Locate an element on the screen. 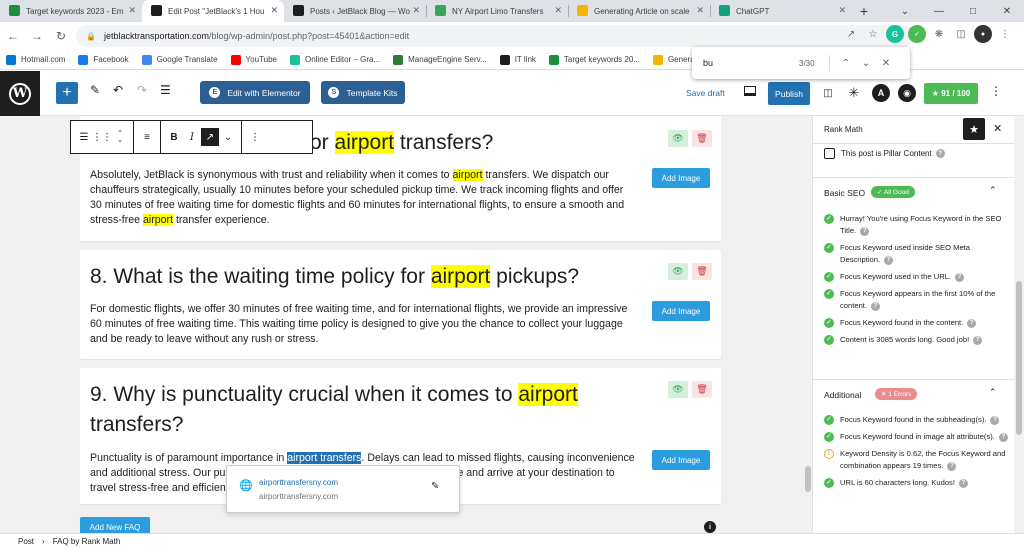  link-icon: ↗ is located at coordinates (210, 137).